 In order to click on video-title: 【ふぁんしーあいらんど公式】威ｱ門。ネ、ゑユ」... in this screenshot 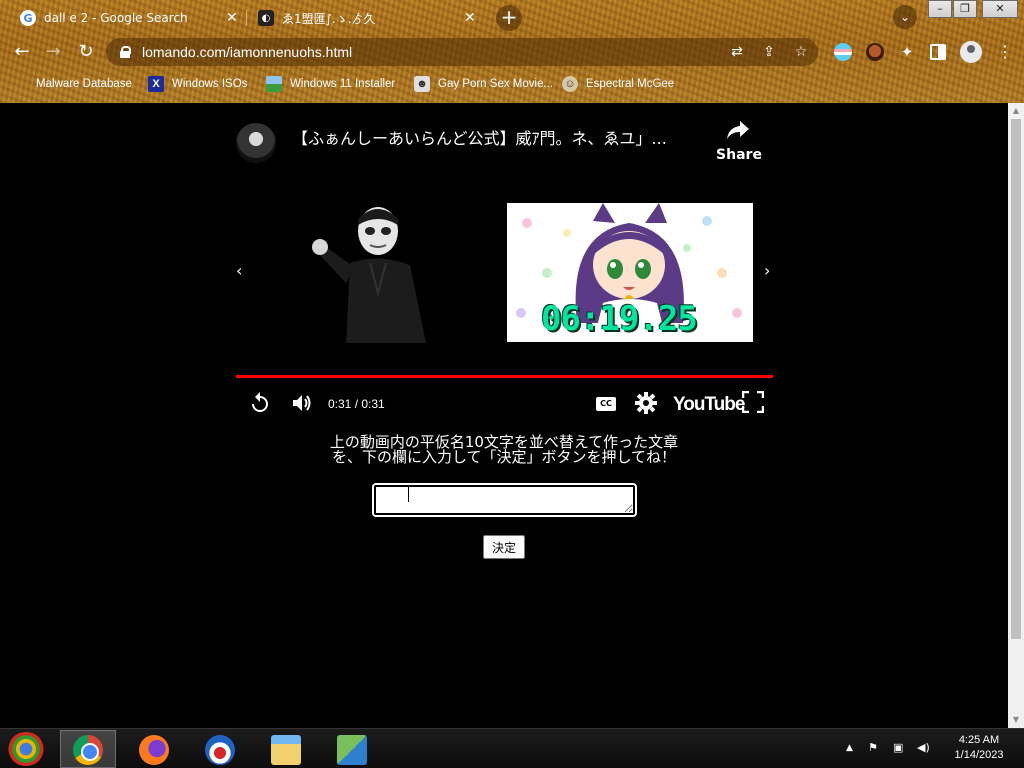, I will do `click(502, 137)`.